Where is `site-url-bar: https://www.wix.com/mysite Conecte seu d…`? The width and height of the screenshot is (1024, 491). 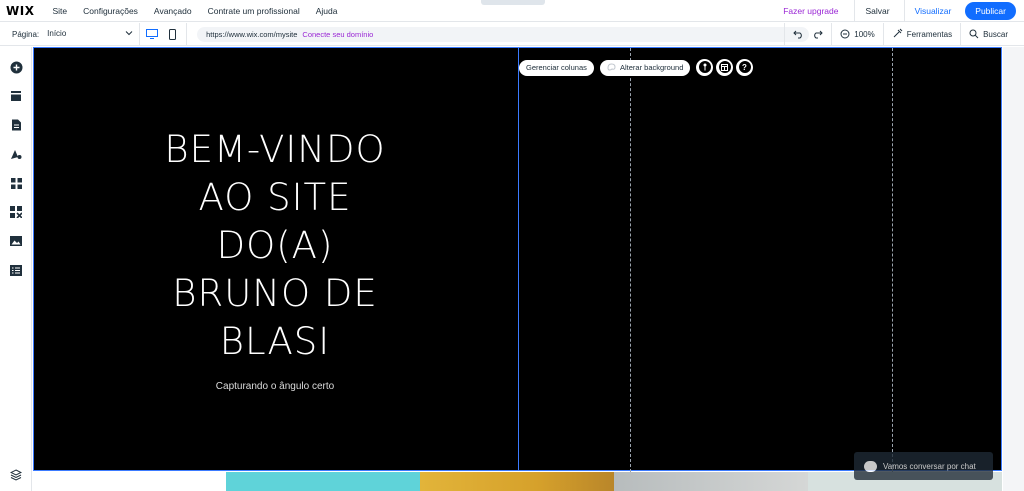
site-url-bar: https://www.wix.com/mysite Conecte seu d… is located at coordinates (503, 34).